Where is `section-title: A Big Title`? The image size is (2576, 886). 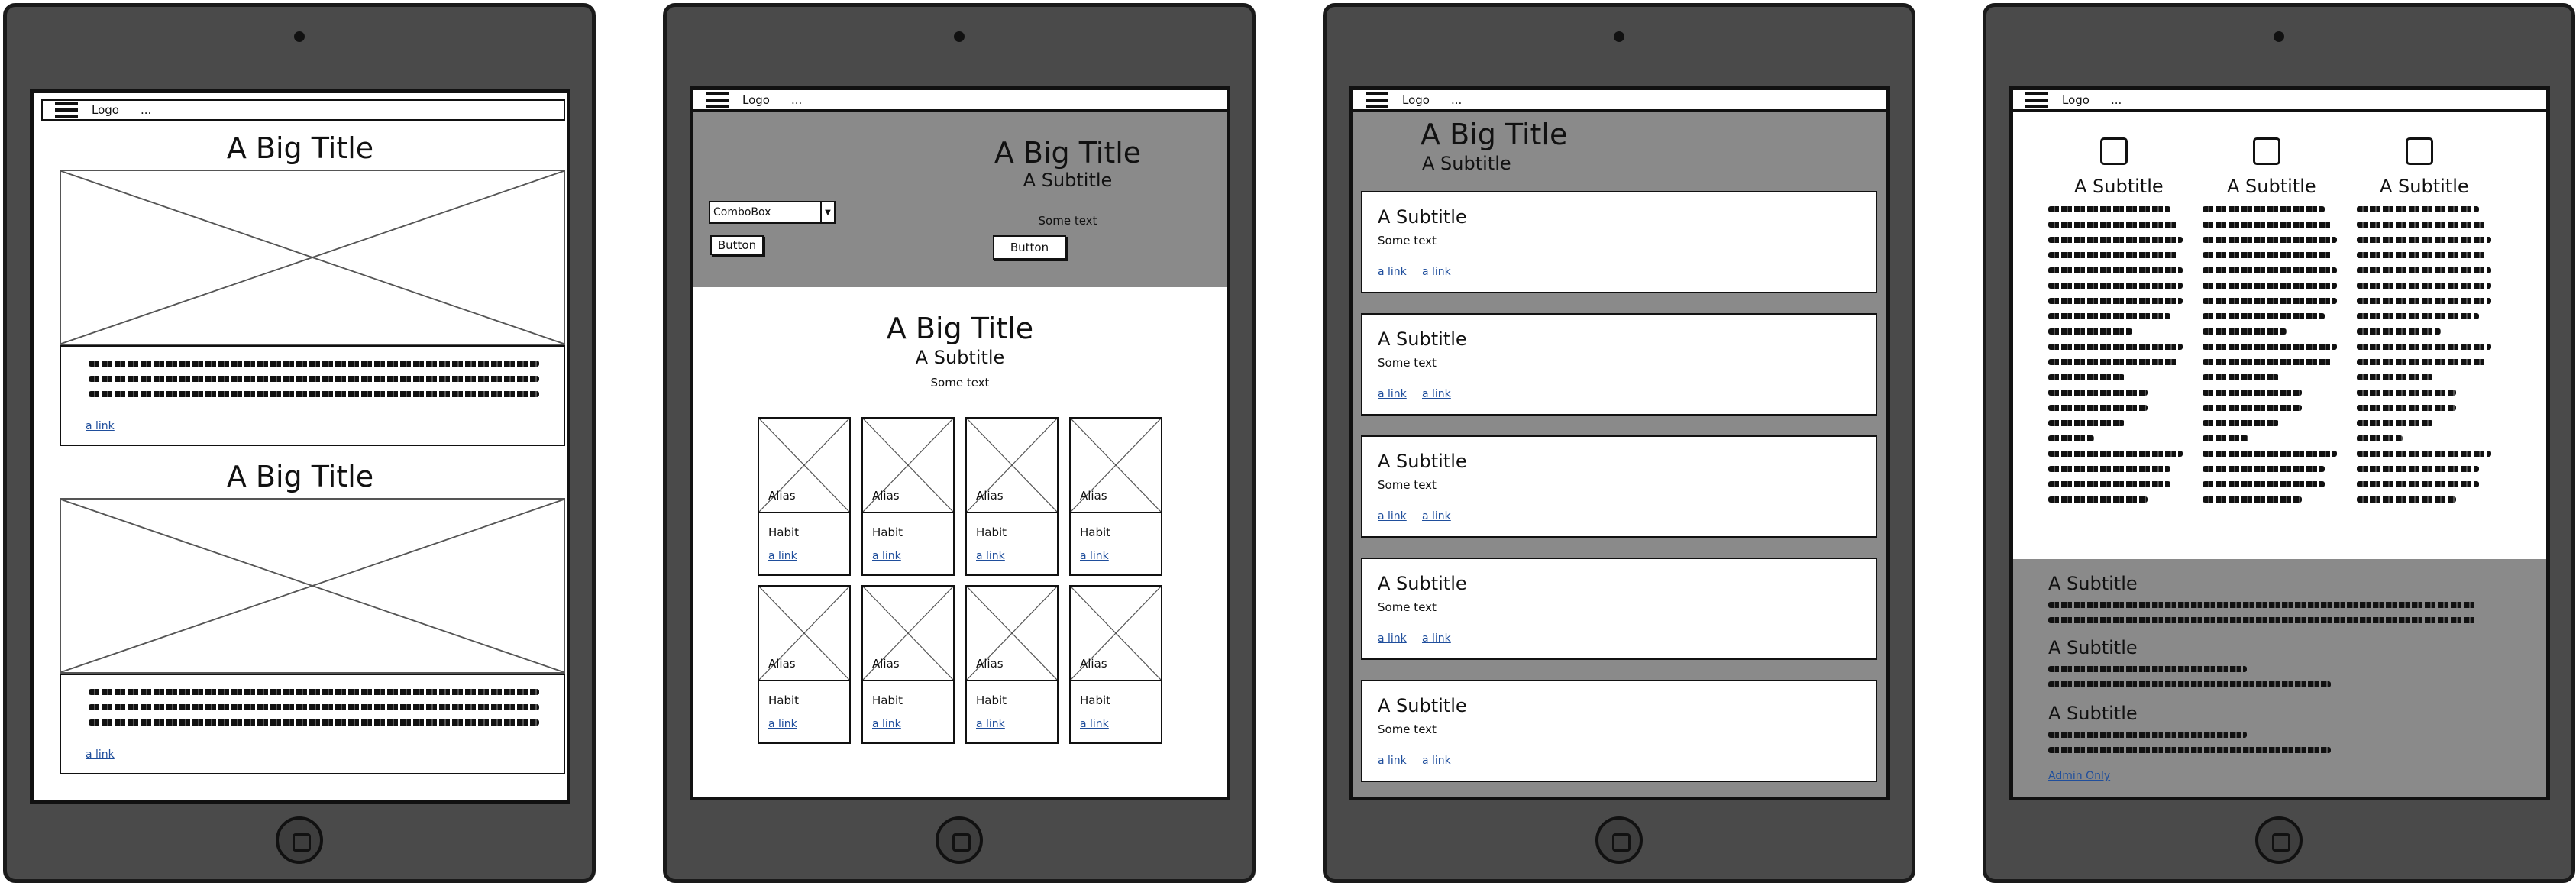 section-title: A Big Title is located at coordinates (960, 328).